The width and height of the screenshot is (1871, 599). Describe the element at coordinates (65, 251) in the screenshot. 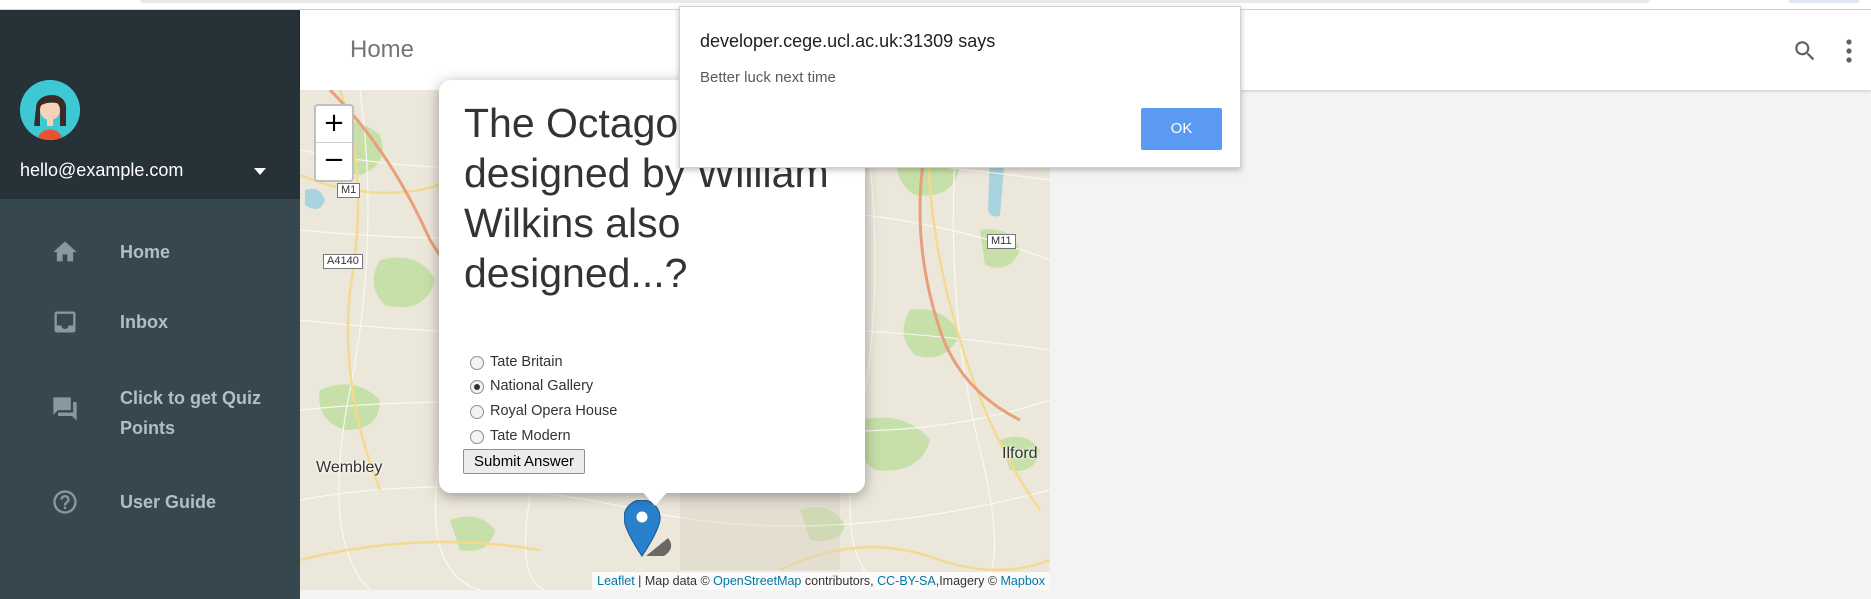

I see `home-icon` at that location.